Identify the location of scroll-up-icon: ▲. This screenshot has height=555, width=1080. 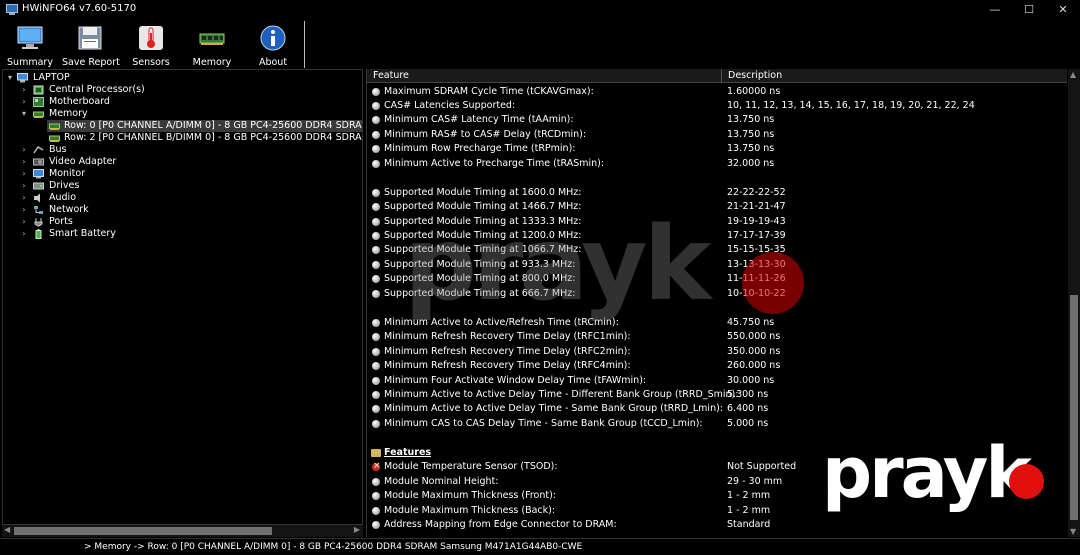
(1073, 74).